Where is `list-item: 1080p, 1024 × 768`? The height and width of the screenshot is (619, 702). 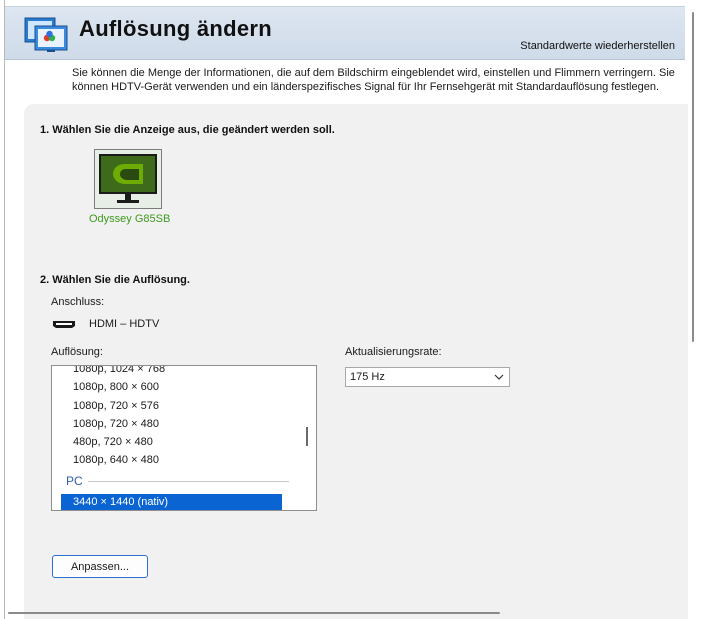 list-item: 1080p, 1024 × 768 is located at coordinates (119, 370).